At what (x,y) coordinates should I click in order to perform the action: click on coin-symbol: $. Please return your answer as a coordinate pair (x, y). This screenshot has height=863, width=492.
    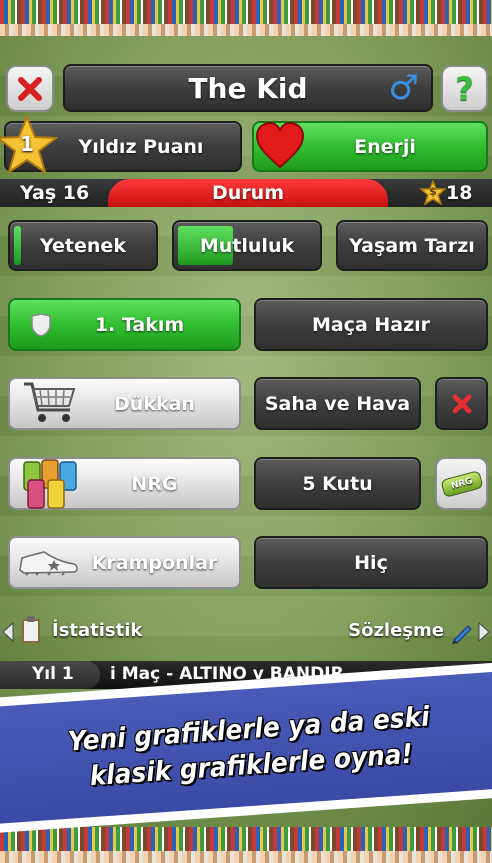
    Looking at the image, I should click on (433, 191).